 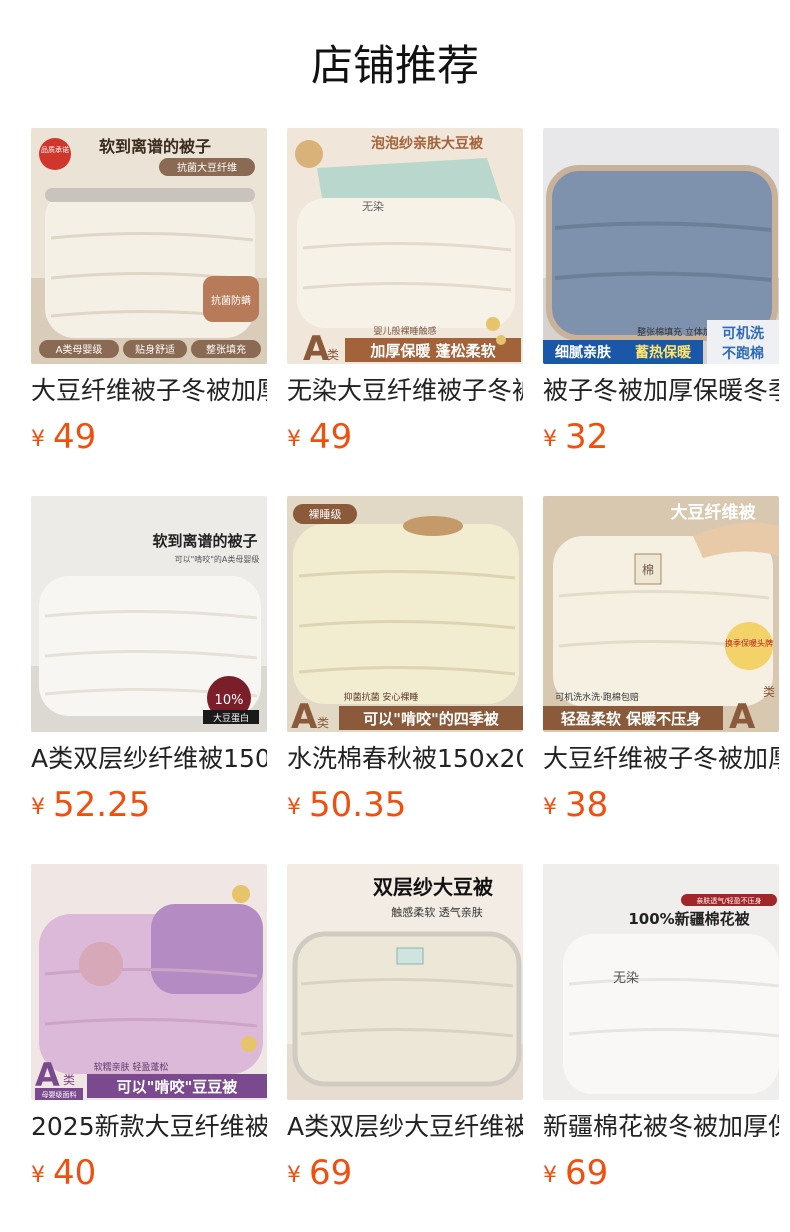 What do you see at coordinates (226, 349) in the screenshot?
I see `feature-tag: 整张填充` at bounding box center [226, 349].